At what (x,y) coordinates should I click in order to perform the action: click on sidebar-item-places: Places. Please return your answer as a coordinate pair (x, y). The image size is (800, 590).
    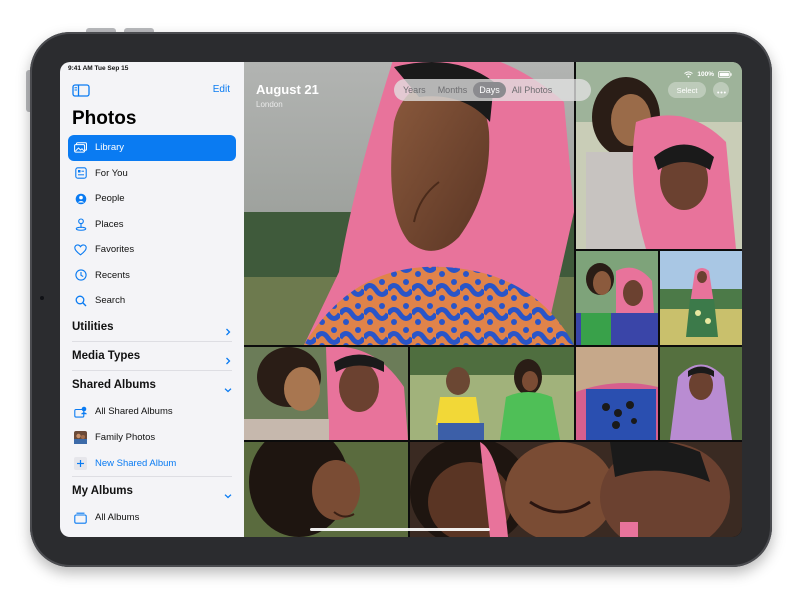
    Looking at the image, I should click on (152, 225).